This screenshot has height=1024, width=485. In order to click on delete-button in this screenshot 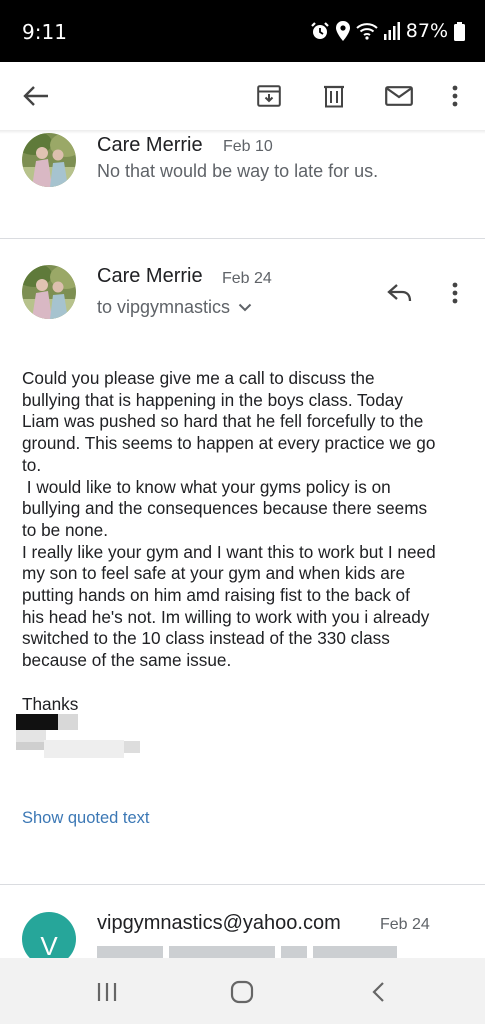, I will do `click(334, 96)`.